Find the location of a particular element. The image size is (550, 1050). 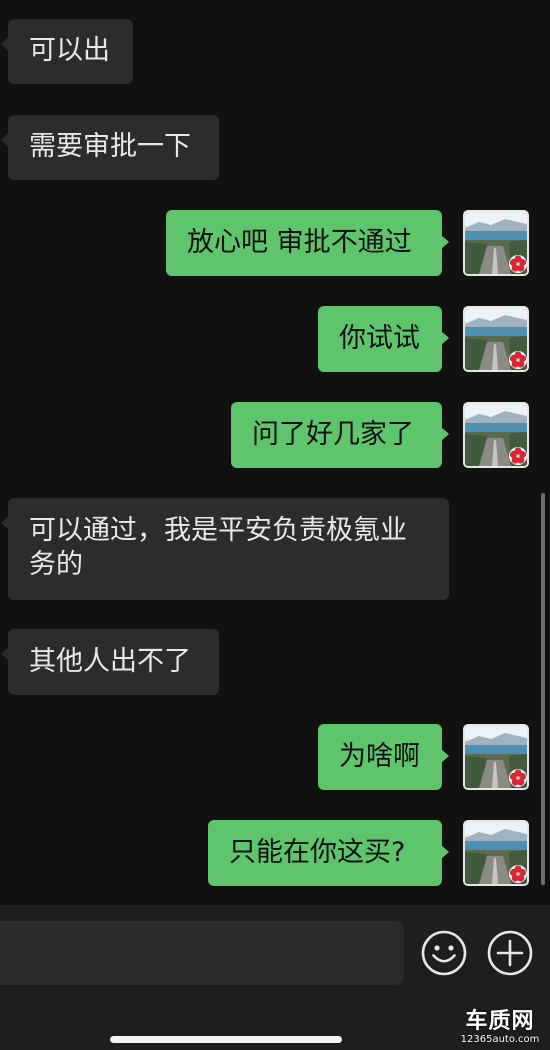

outgoing-message-bubble: 问了好几家了 is located at coordinates (340, 435).